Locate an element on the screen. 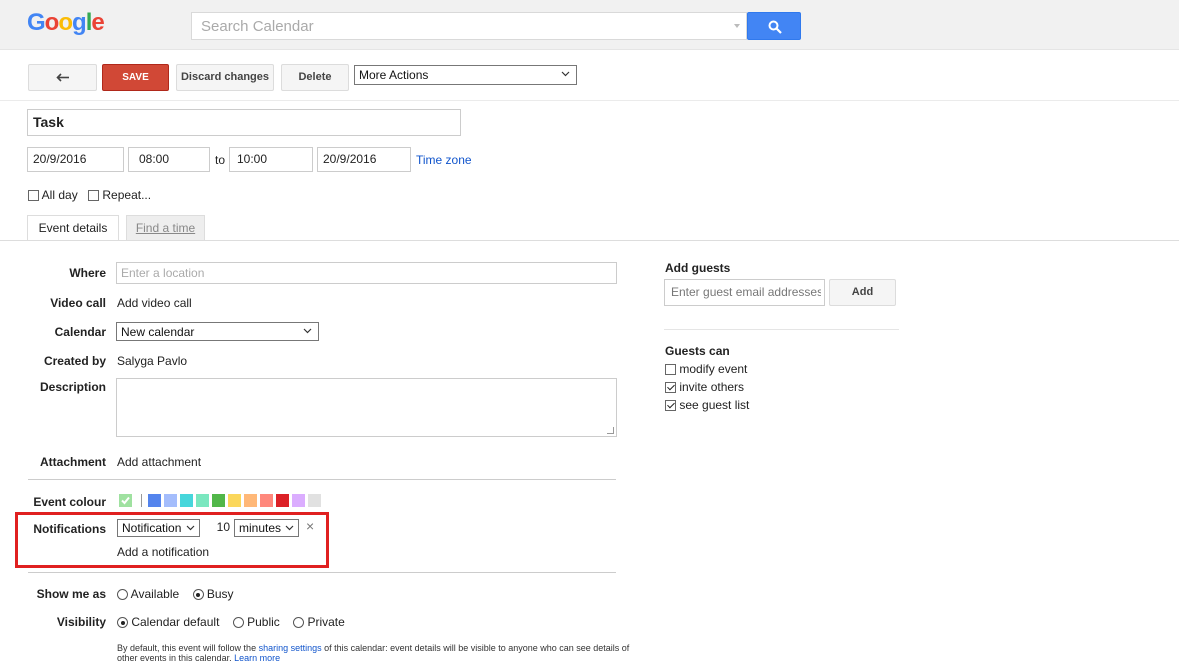 The image size is (1179, 665). all-day-checkbox is located at coordinates (33, 195).